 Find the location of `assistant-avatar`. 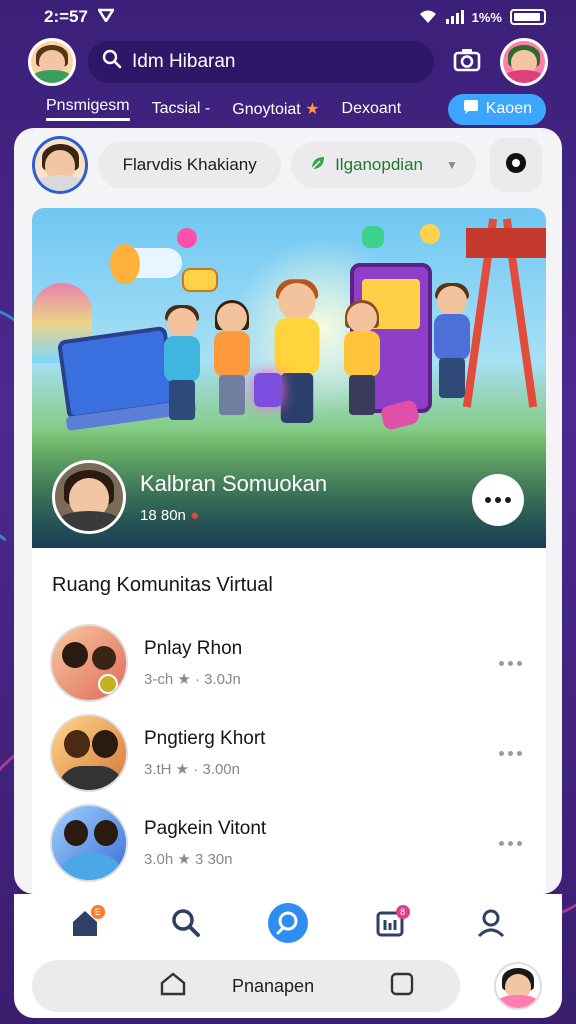

assistant-avatar is located at coordinates (518, 986).